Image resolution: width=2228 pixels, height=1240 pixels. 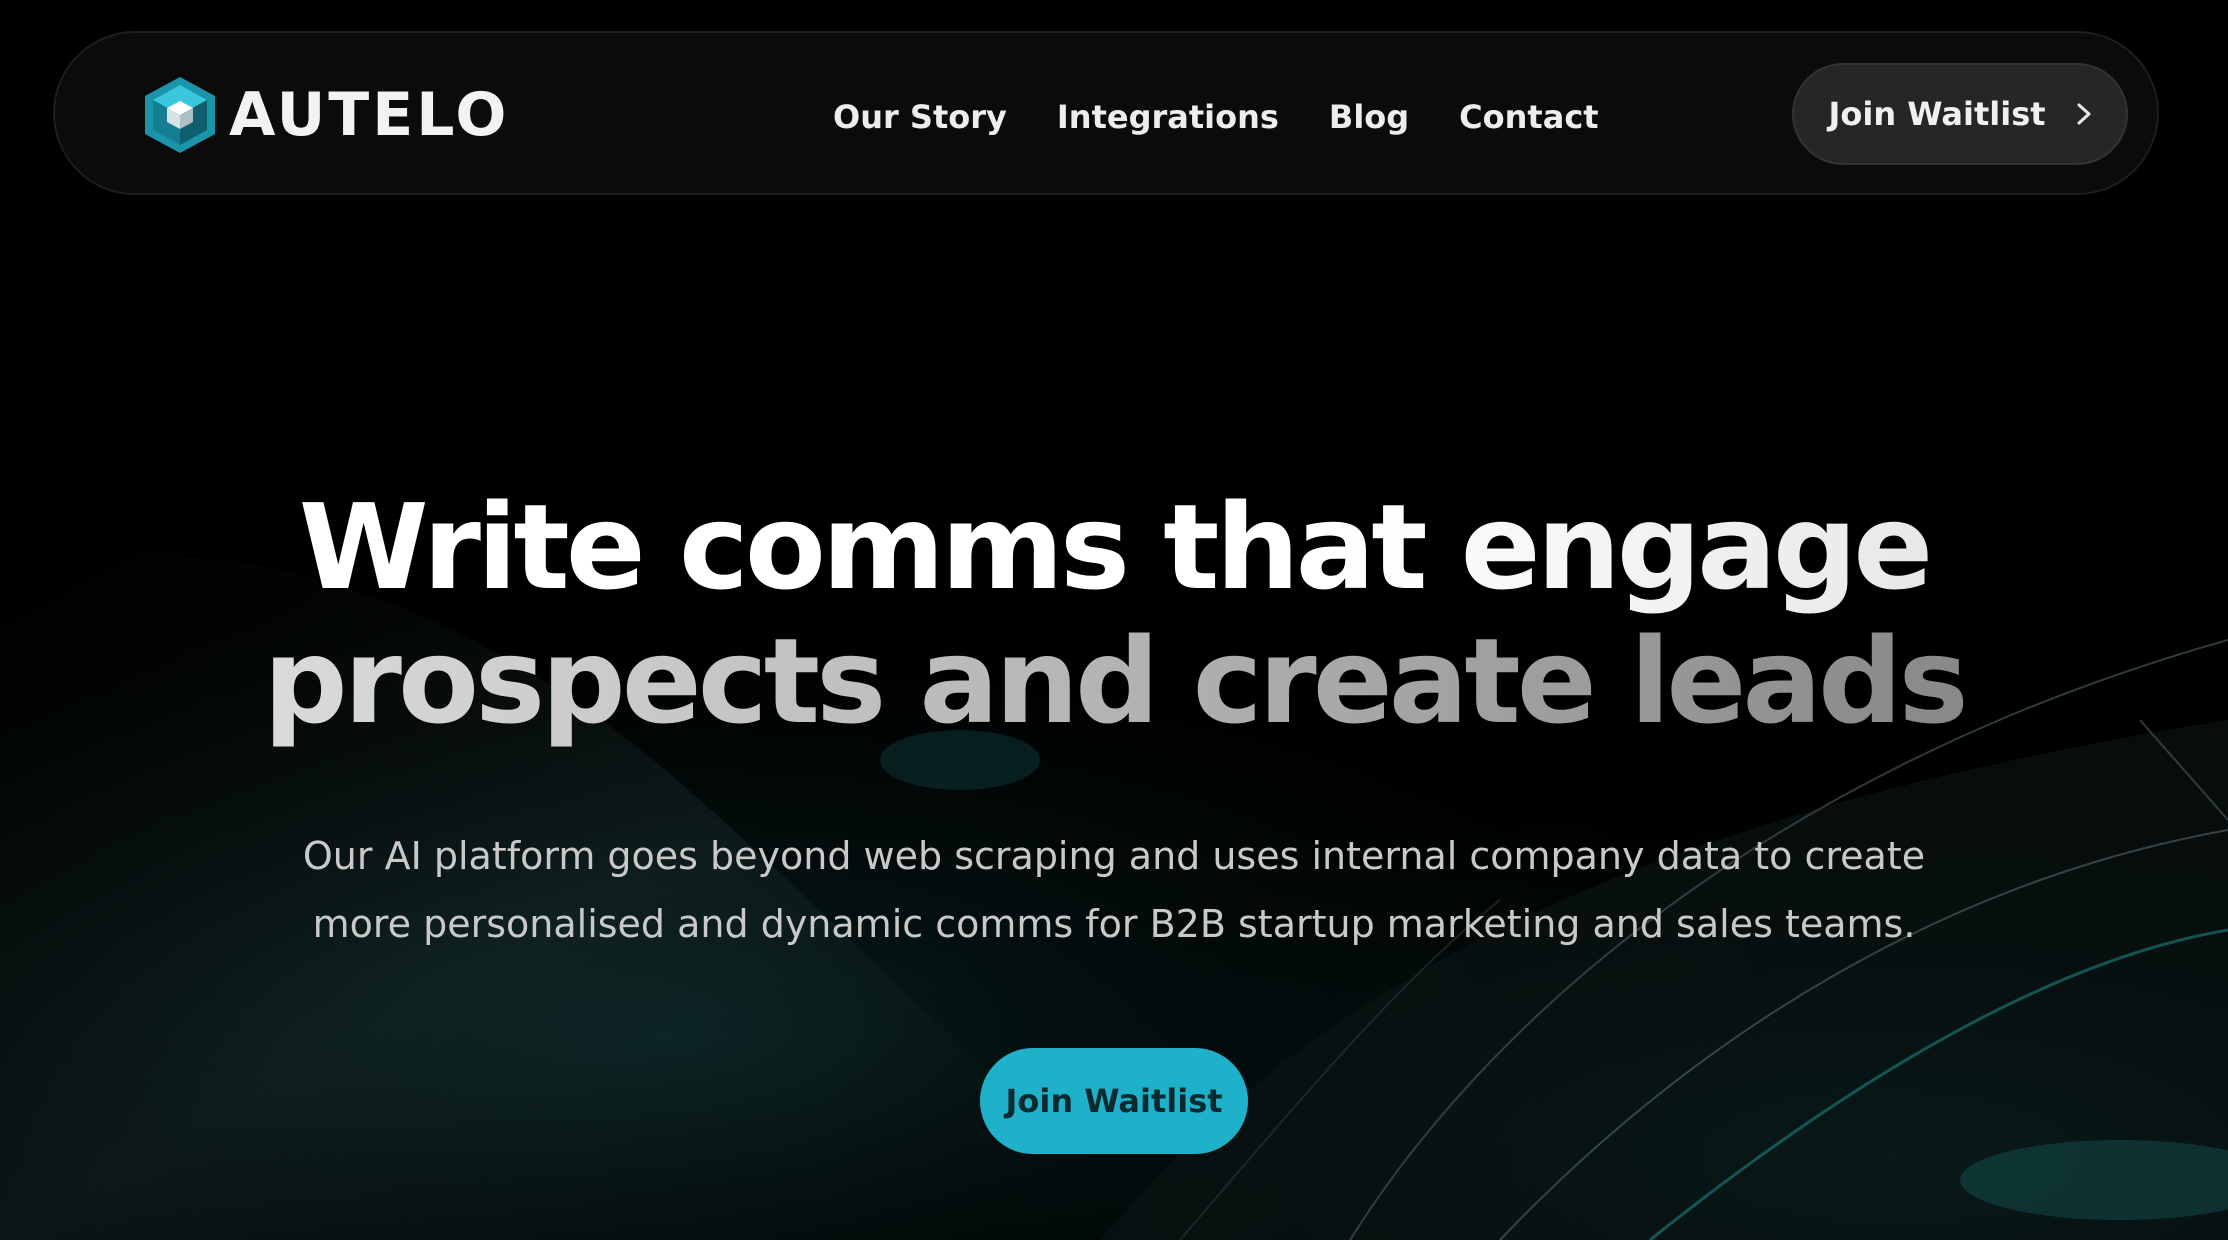 What do you see at coordinates (1937, 114) in the screenshot?
I see `join-waitlist-nav-label: Join Waitlist` at bounding box center [1937, 114].